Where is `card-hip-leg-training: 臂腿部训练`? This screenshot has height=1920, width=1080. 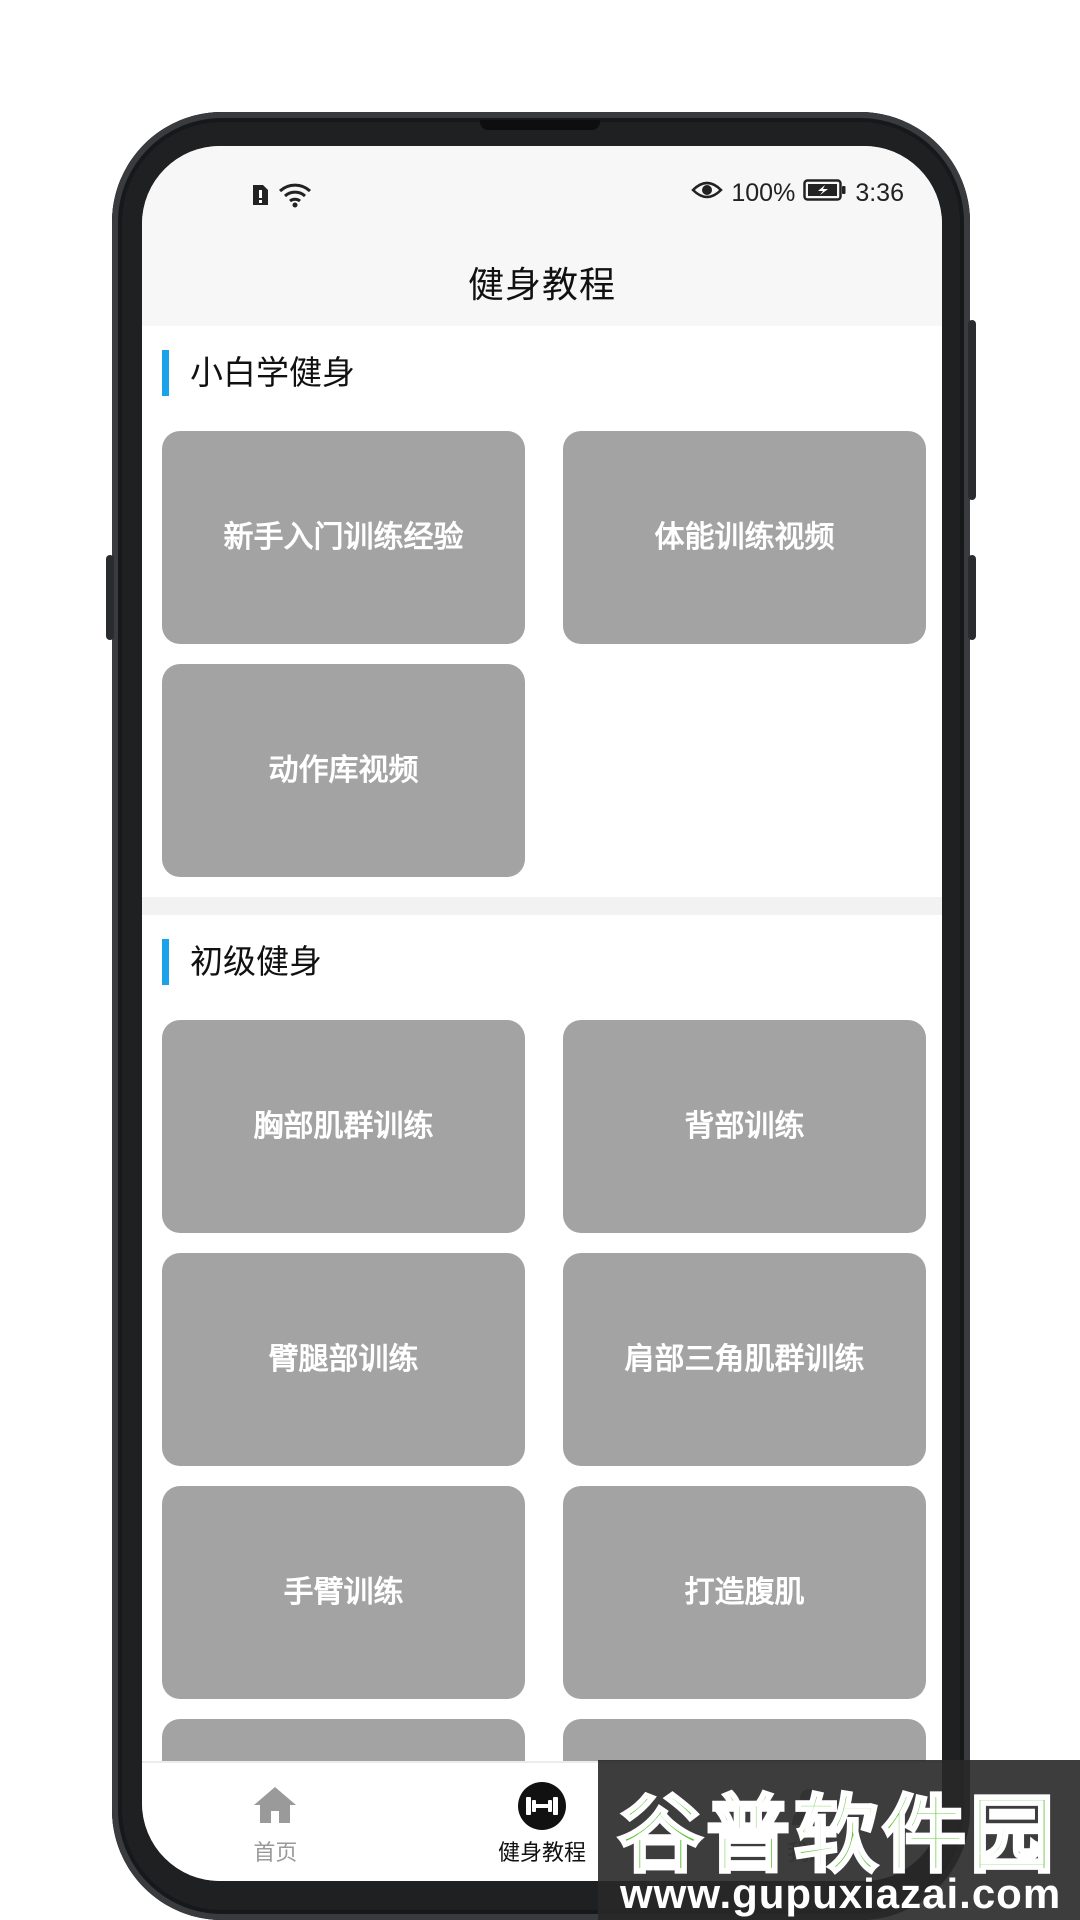
card-hip-leg-training: 臂腿部训练 is located at coordinates (343, 1359).